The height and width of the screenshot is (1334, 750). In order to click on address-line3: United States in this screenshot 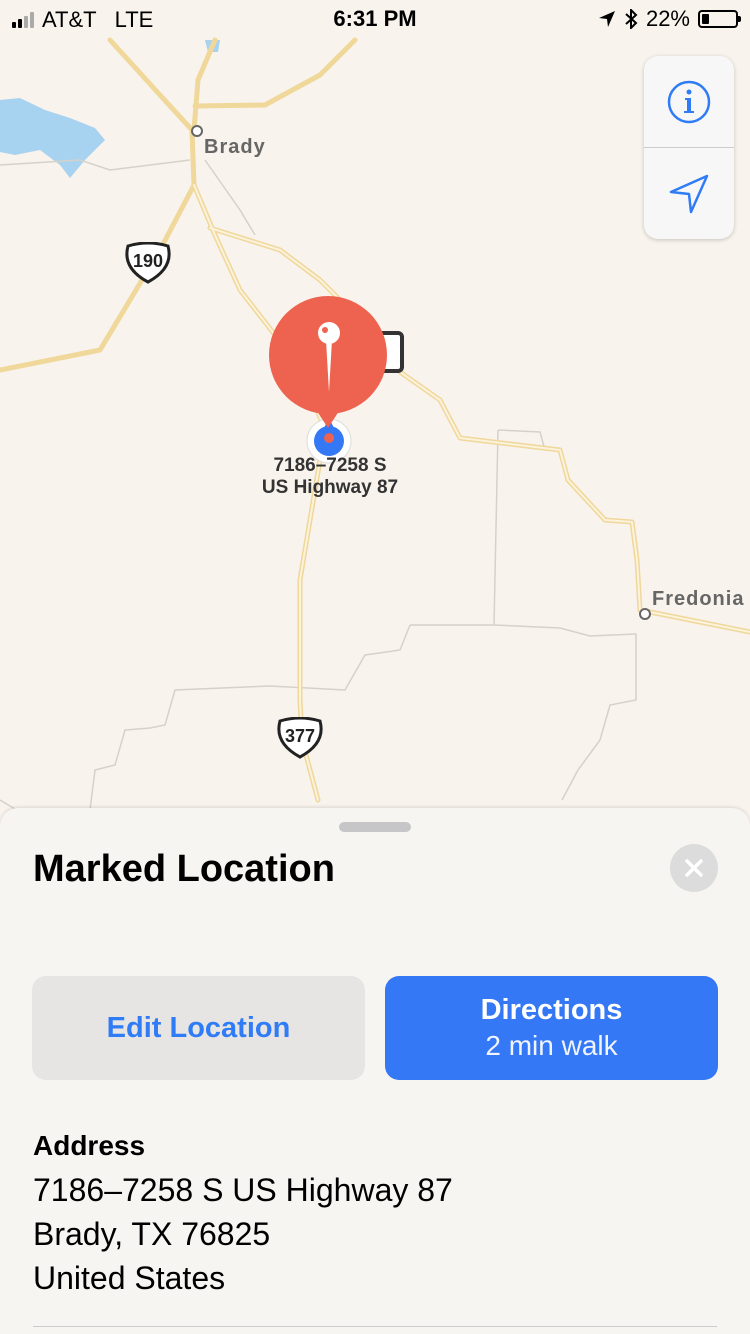, I will do `click(129, 1278)`.